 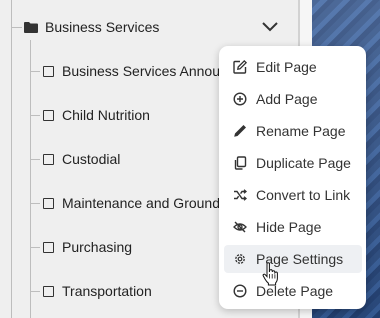 What do you see at coordinates (289, 227) in the screenshot?
I see `menu-item-label: Hide Page` at bounding box center [289, 227].